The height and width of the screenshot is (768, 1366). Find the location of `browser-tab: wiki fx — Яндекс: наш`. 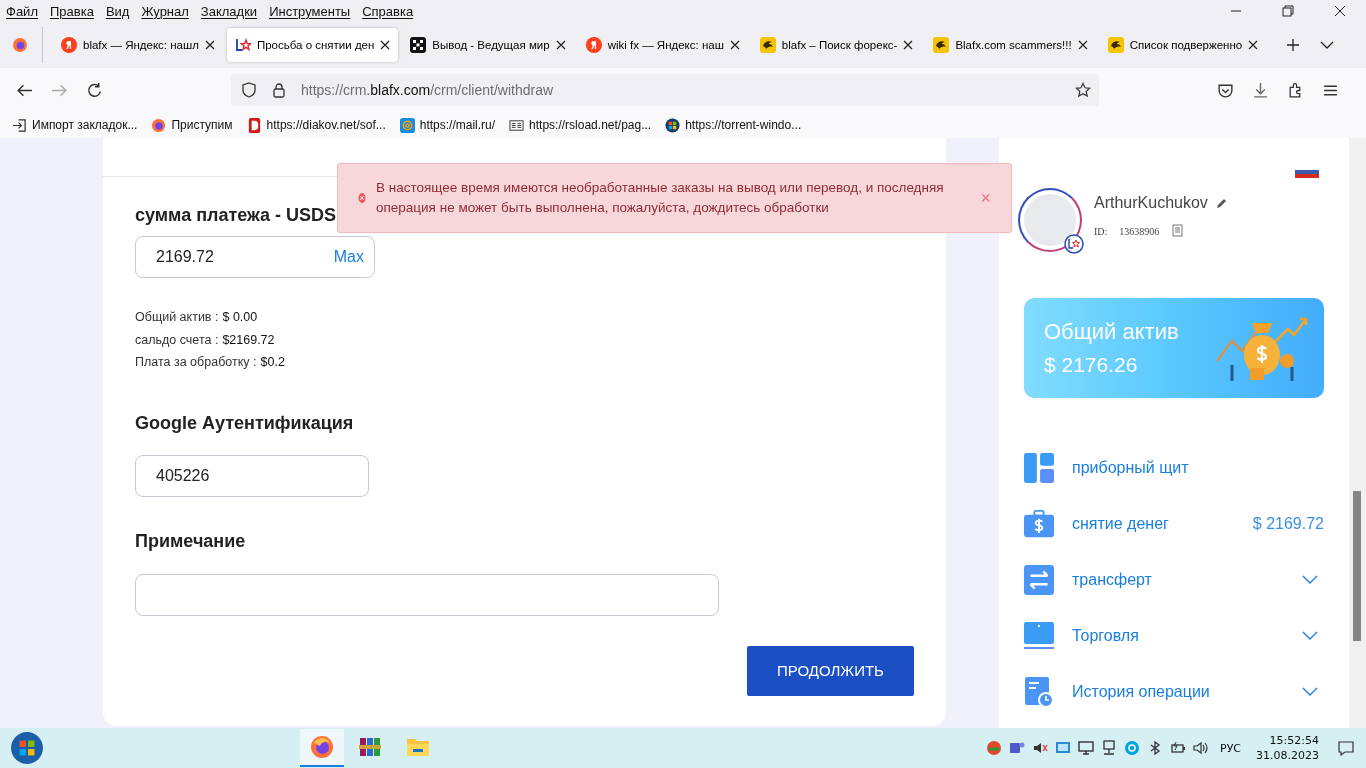

browser-tab: wiki fx — Яндекс: наш is located at coordinates (662, 45).